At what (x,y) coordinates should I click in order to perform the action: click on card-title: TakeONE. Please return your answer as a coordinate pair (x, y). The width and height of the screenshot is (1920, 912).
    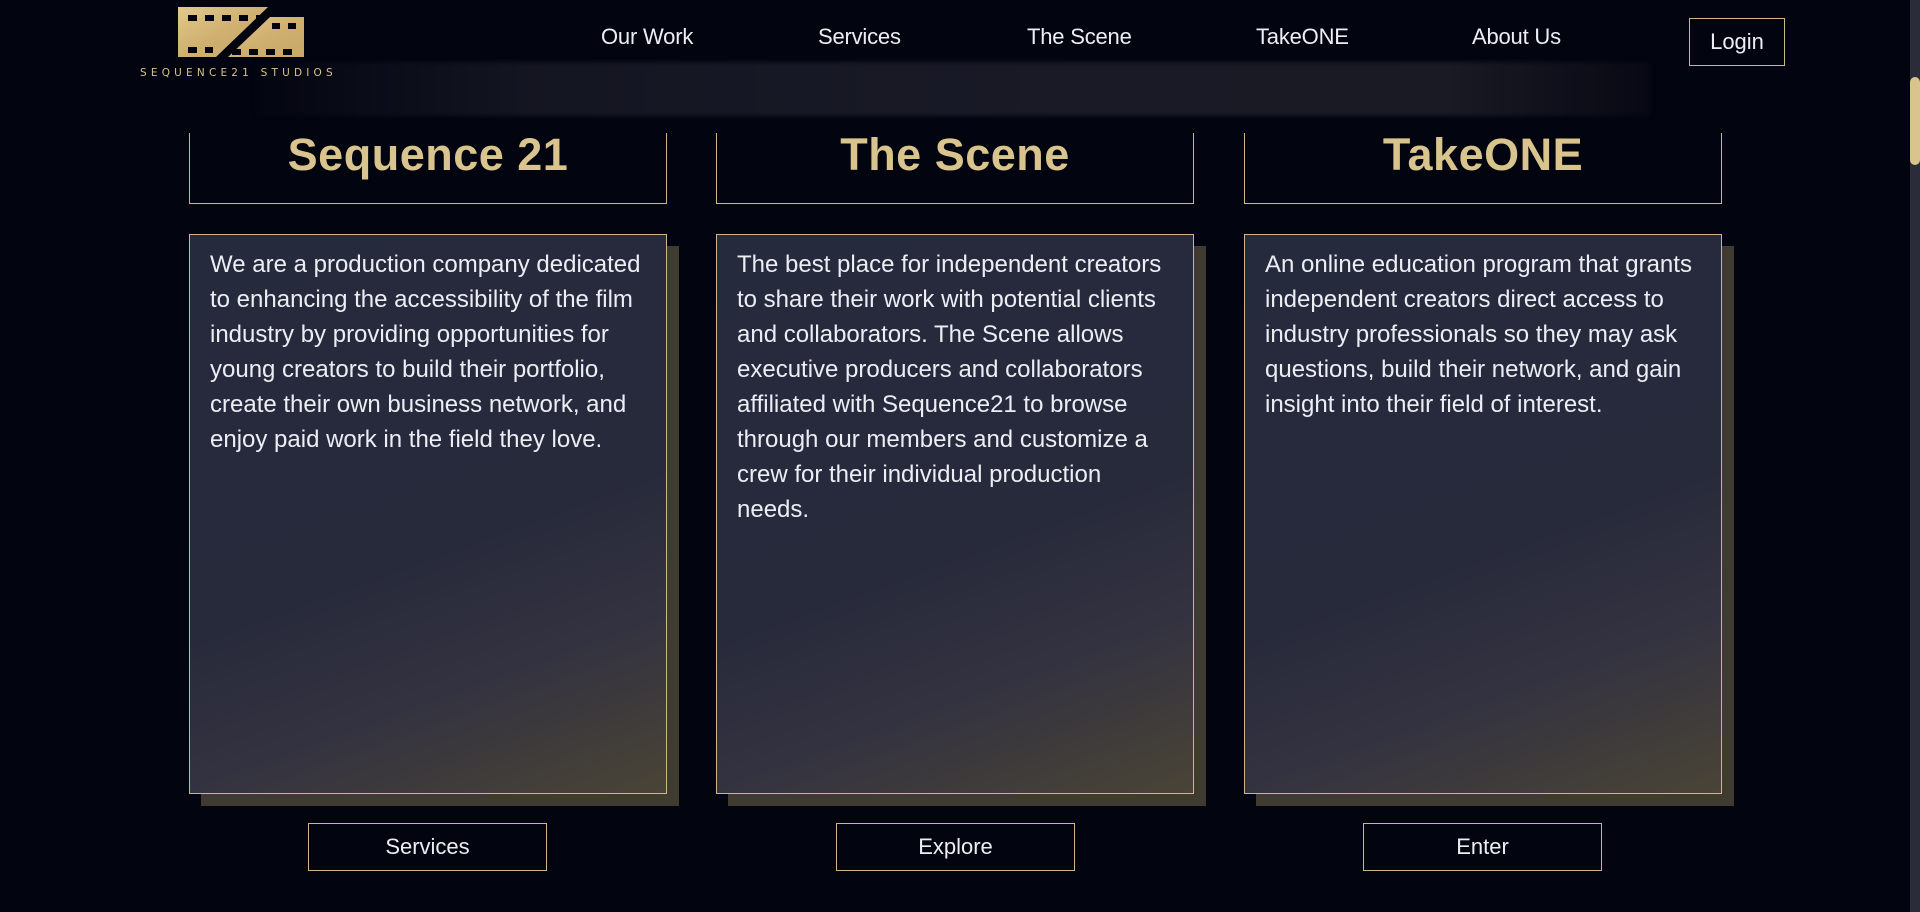
    Looking at the image, I should click on (1483, 154).